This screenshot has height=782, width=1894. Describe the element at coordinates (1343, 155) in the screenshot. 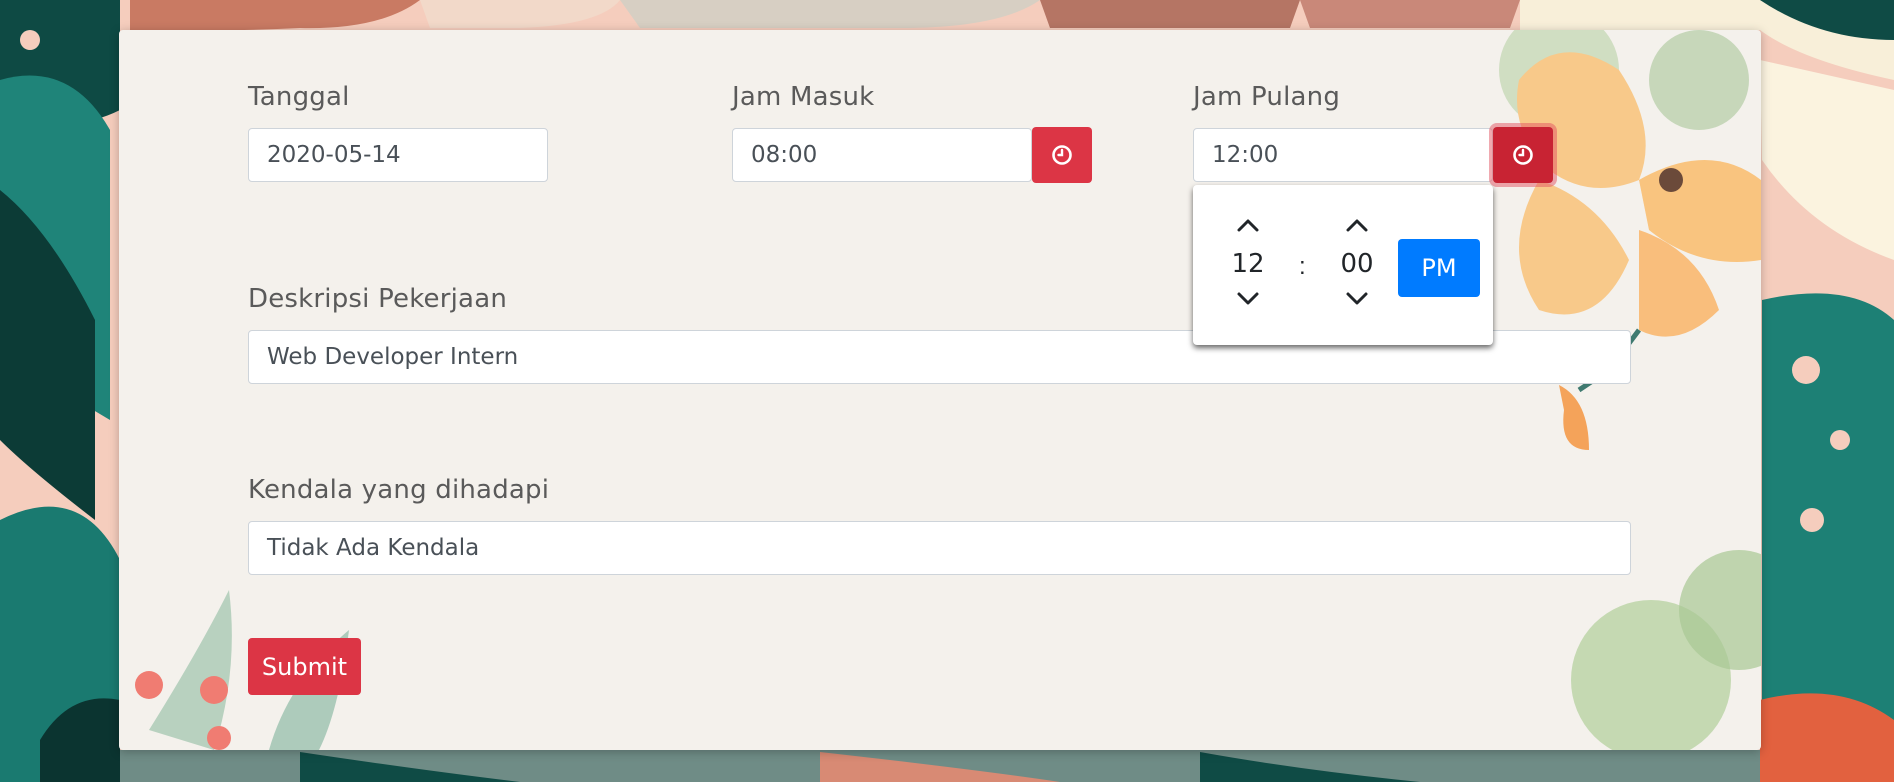

I see `jam-pulang-input: 12:00` at that location.